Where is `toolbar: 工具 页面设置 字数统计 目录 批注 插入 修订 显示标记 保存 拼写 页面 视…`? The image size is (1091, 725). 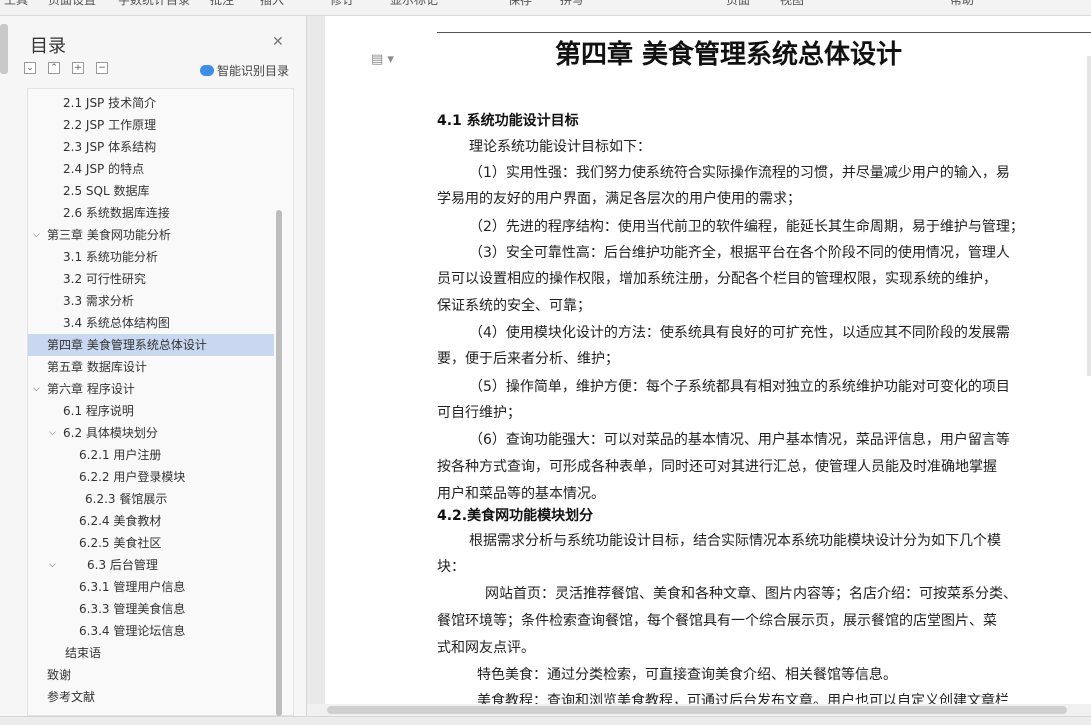
toolbar: 工具 页面设置 字数统计 目录 批注 插入 修订 显示标记 保存 拼写 页面 视… is located at coordinates (545, 8).